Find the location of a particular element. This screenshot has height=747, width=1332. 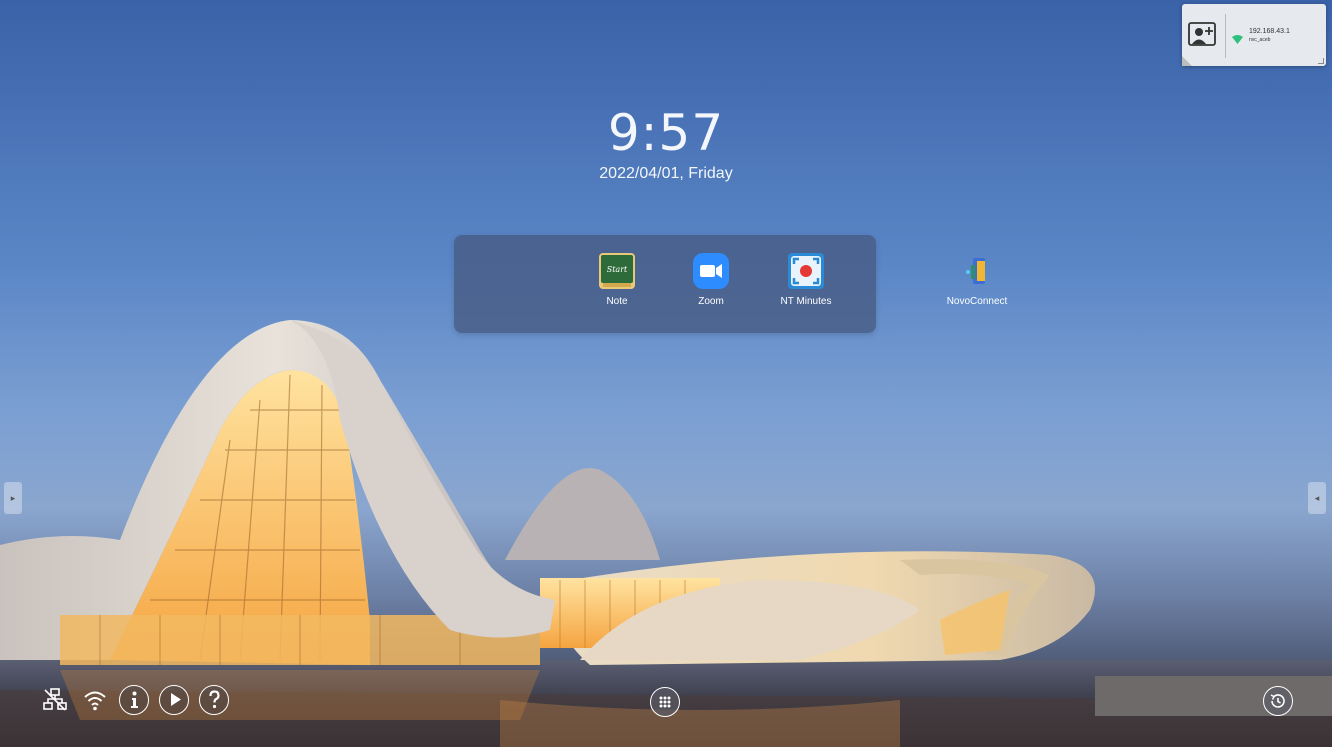

network-off-icon is located at coordinates (55, 699).